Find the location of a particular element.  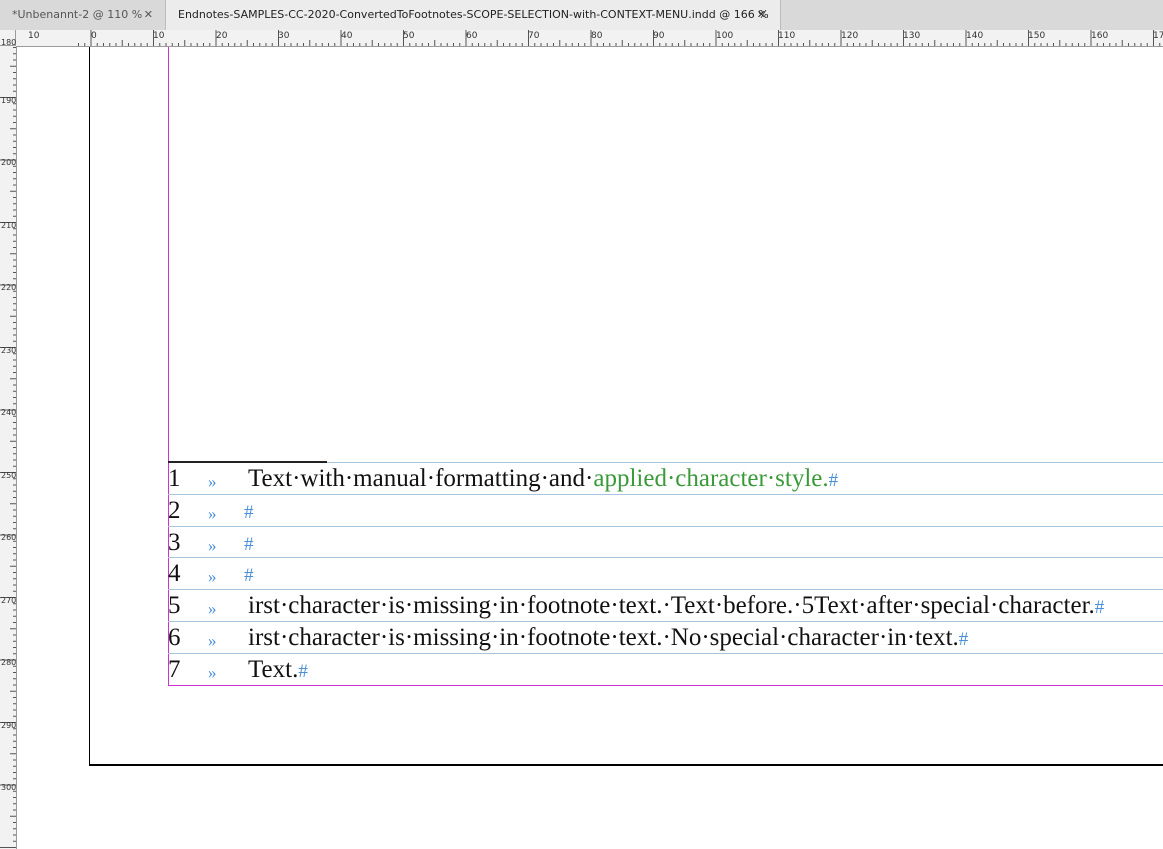

footnote-text-character-style: applied·character·style. is located at coordinates (711, 478).